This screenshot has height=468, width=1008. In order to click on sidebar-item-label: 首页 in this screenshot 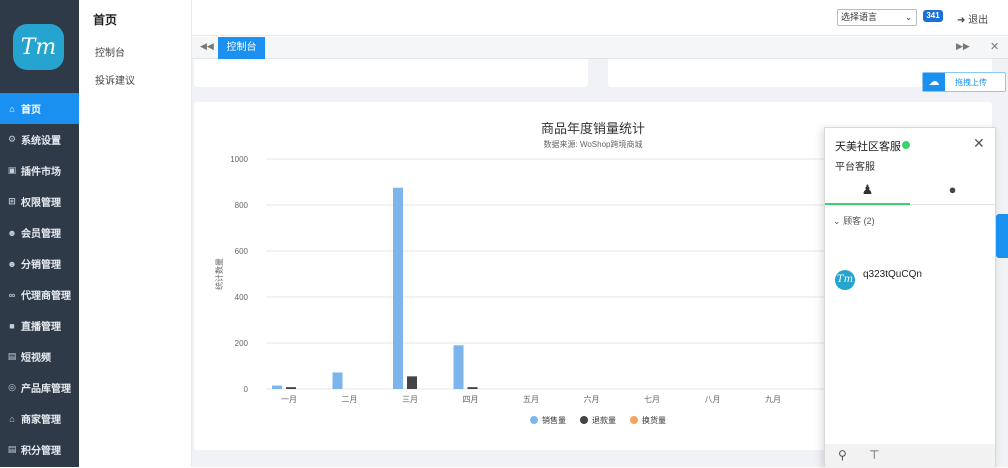, I will do `click(31, 110)`.